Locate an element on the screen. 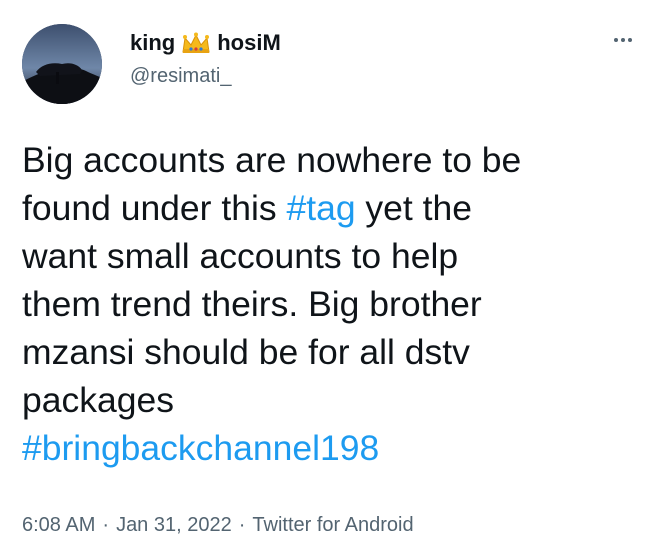 The width and height of the screenshot is (660, 551). avatar-image is located at coordinates (62, 64).